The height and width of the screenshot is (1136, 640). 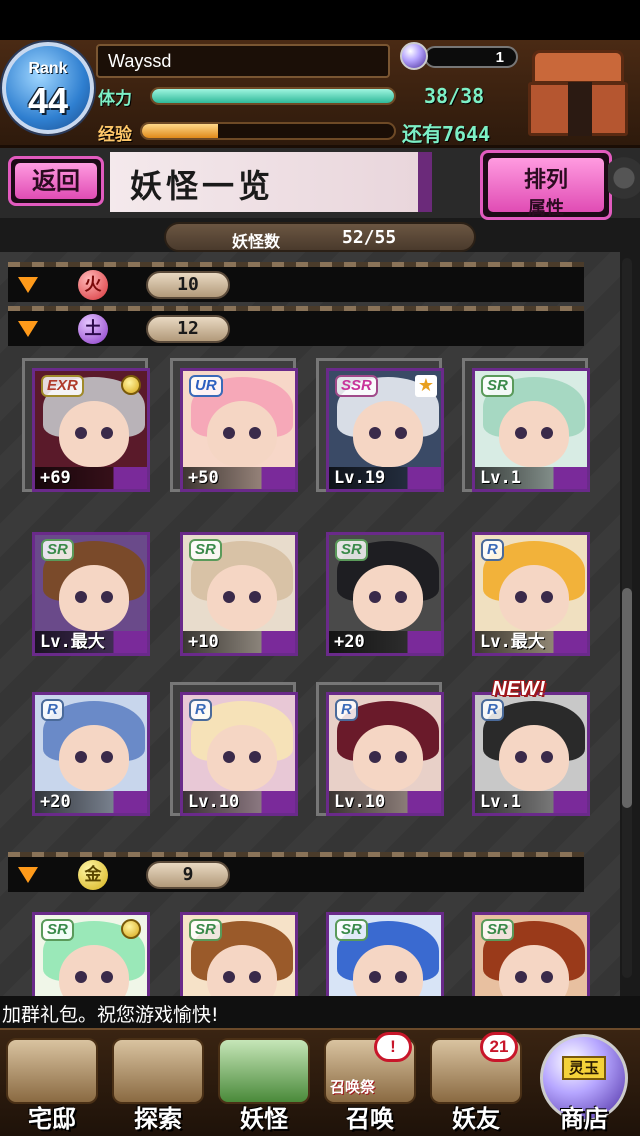 I want to click on yokai-card: SR +20, so click(x=380, y=589).